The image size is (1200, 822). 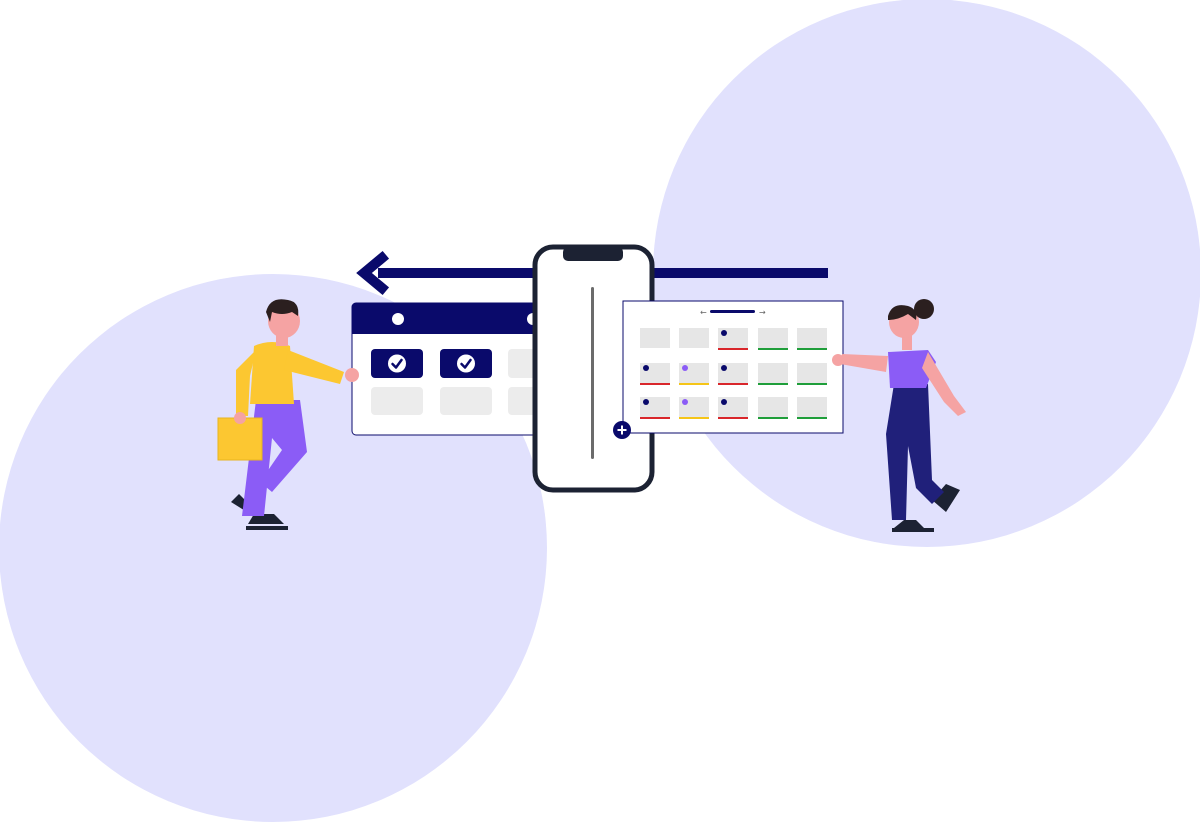 What do you see at coordinates (240, 439) in the screenshot?
I see `folder-icon` at bounding box center [240, 439].